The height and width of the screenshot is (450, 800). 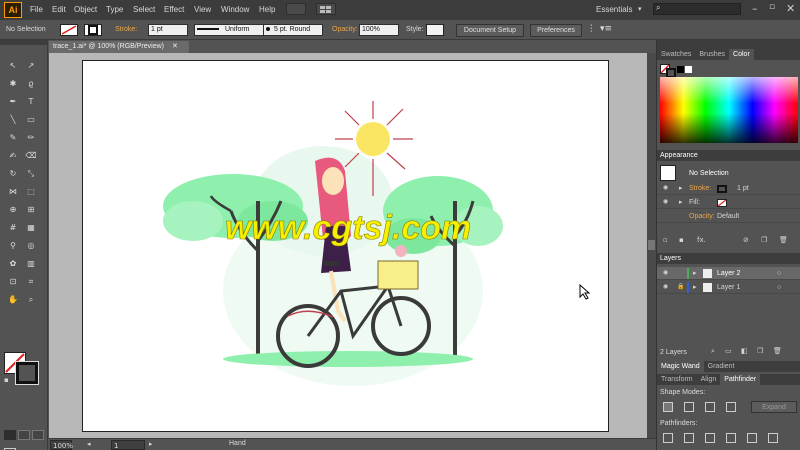 I want to click on zoom-field: 100%, so click(x=61, y=445).